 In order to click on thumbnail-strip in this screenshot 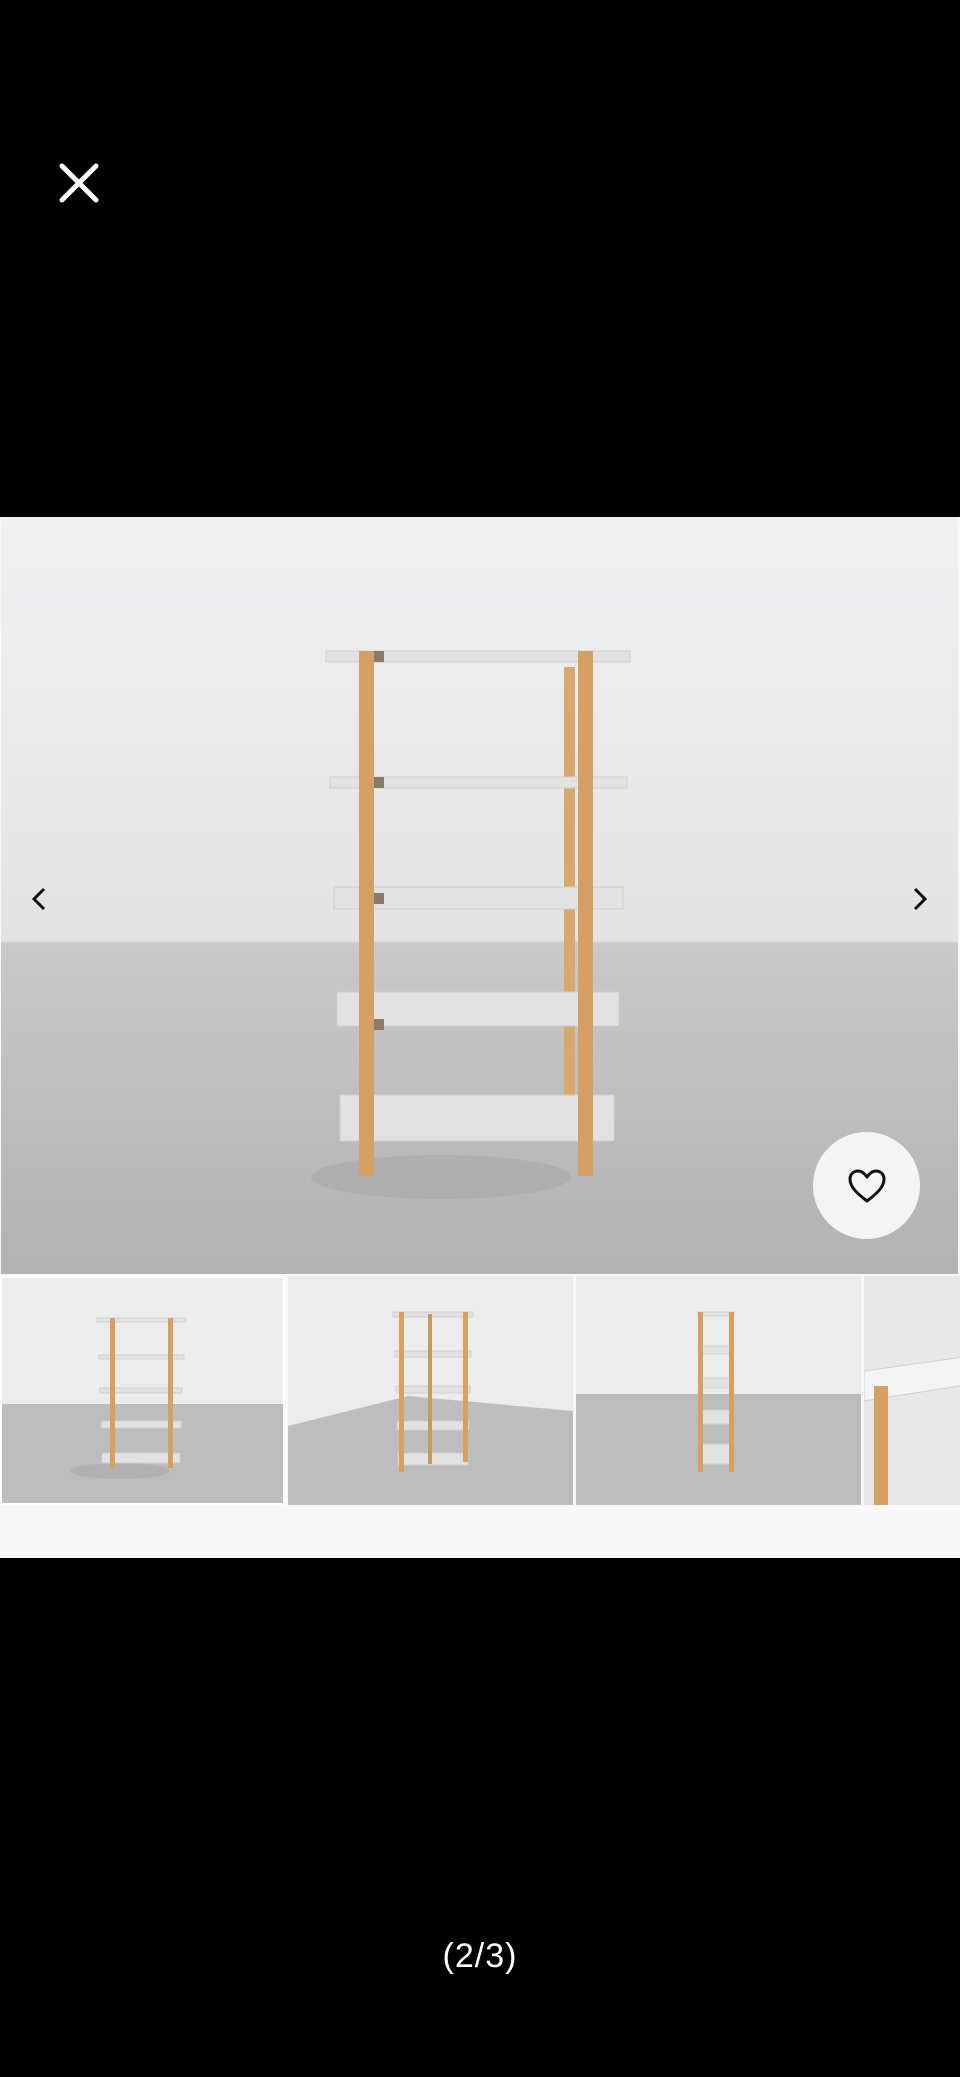, I will do `click(480, 1390)`.